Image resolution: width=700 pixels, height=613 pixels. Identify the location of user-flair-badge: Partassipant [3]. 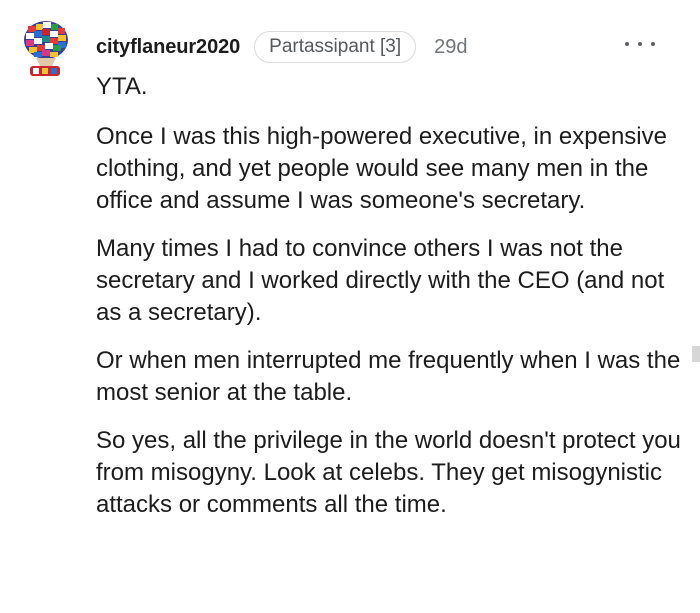
(335, 47).